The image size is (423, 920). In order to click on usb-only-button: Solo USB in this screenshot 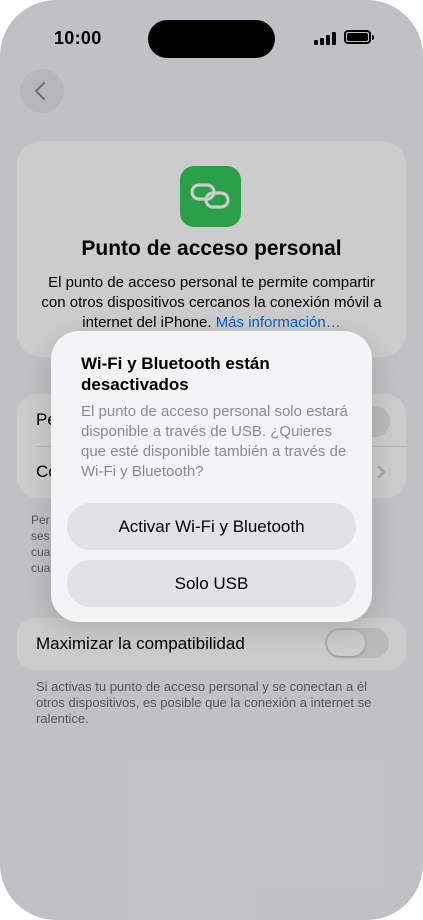, I will do `click(211, 583)`.